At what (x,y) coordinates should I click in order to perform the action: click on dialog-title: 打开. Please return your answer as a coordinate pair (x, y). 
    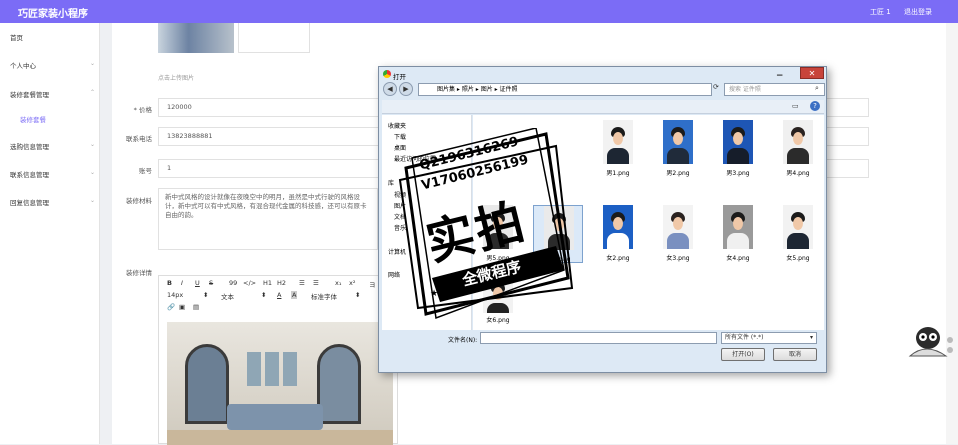
    Looking at the image, I should click on (399, 77).